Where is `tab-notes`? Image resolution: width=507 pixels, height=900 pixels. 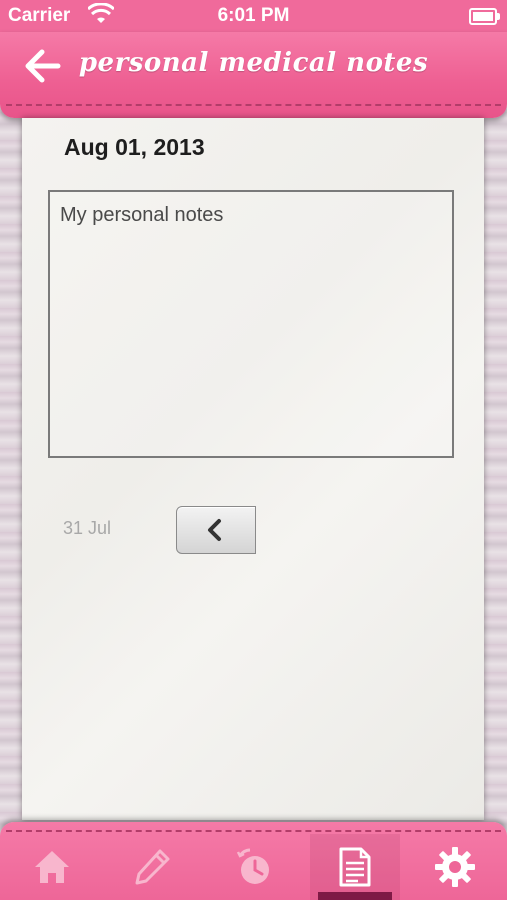 tab-notes is located at coordinates (355, 867).